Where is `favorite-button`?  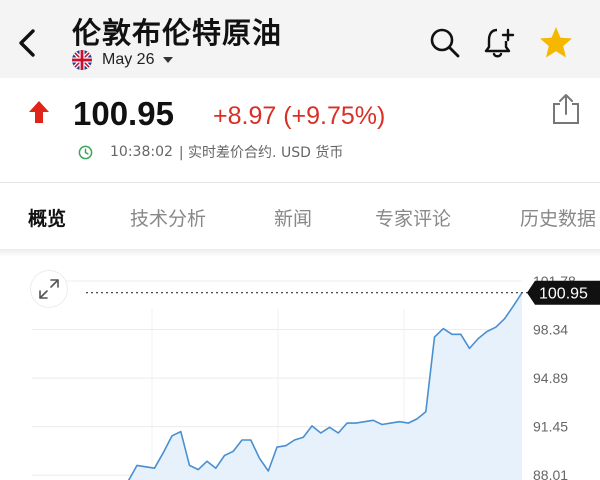
favorite-button is located at coordinates (556, 43).